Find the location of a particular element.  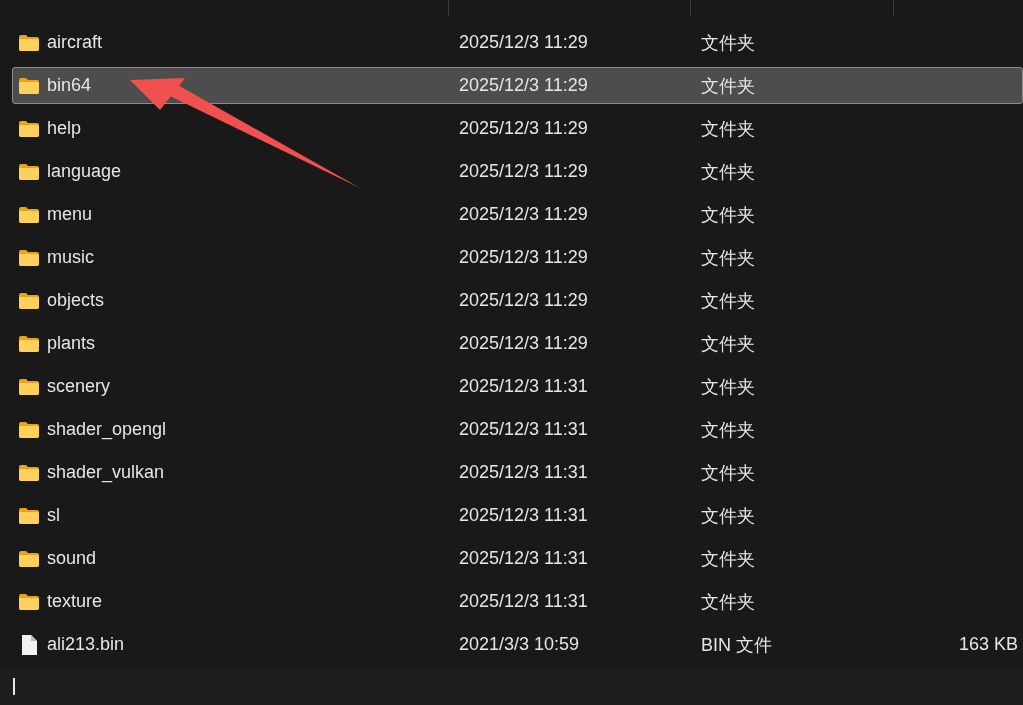

file-name: music is located at coordinates (70, 257).